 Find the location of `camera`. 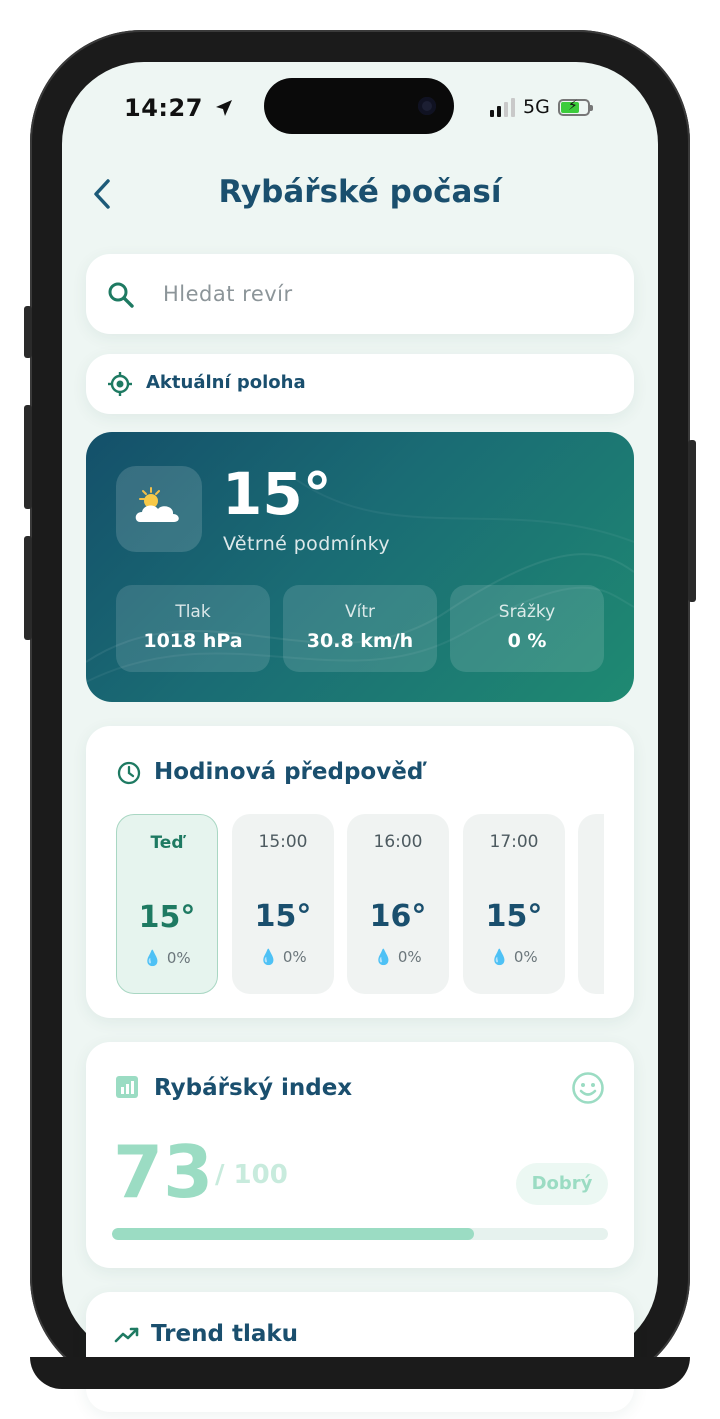

camera is located at coordinates (427, 106).